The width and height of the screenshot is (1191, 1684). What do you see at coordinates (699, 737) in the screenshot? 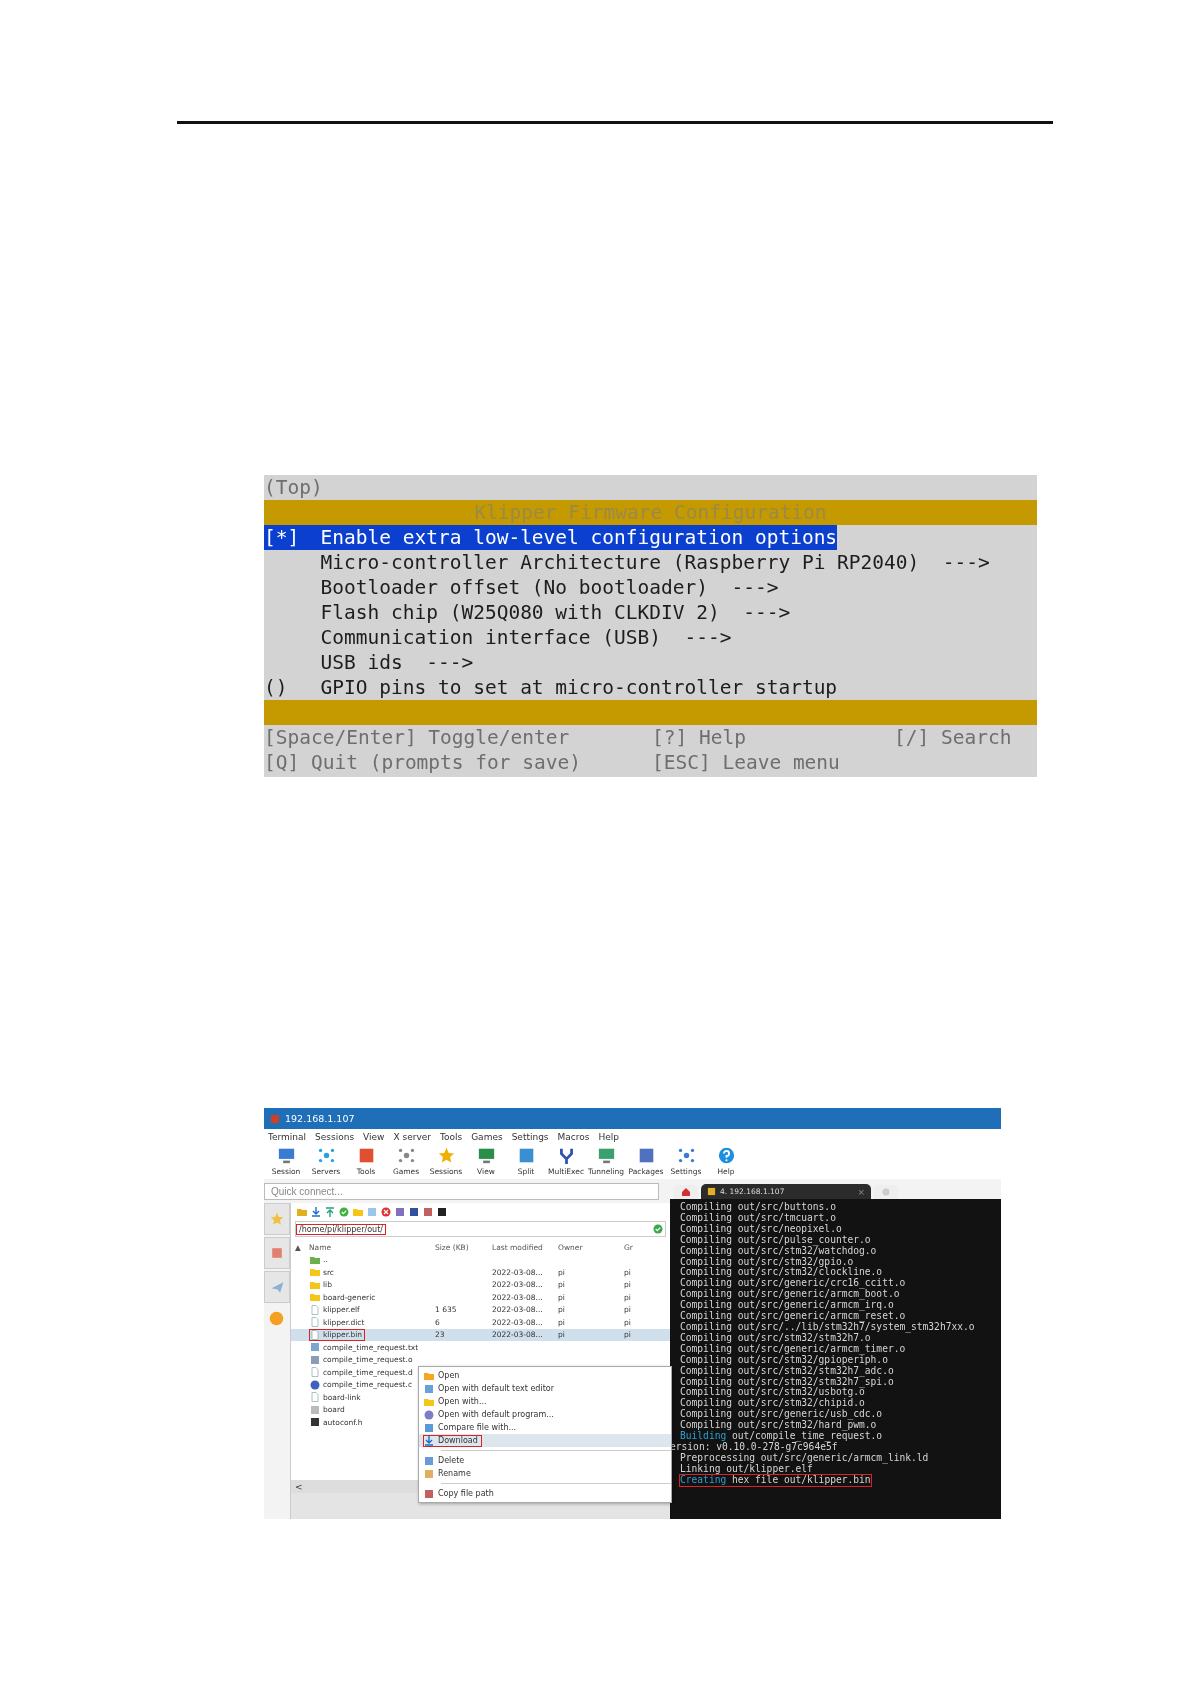
I see `key-hint: [?] Help` at bounding box center [699, 737].